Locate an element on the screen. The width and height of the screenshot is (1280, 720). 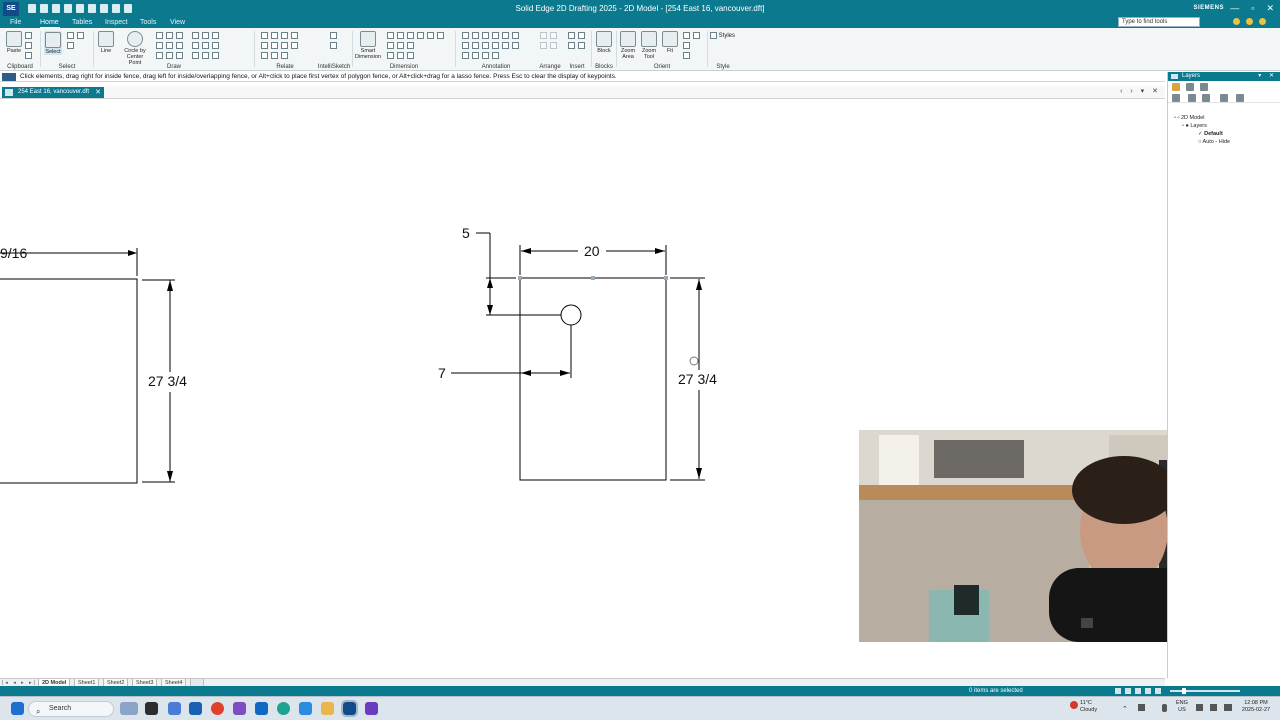
select-button: Select is located at coordinates (53, 43).